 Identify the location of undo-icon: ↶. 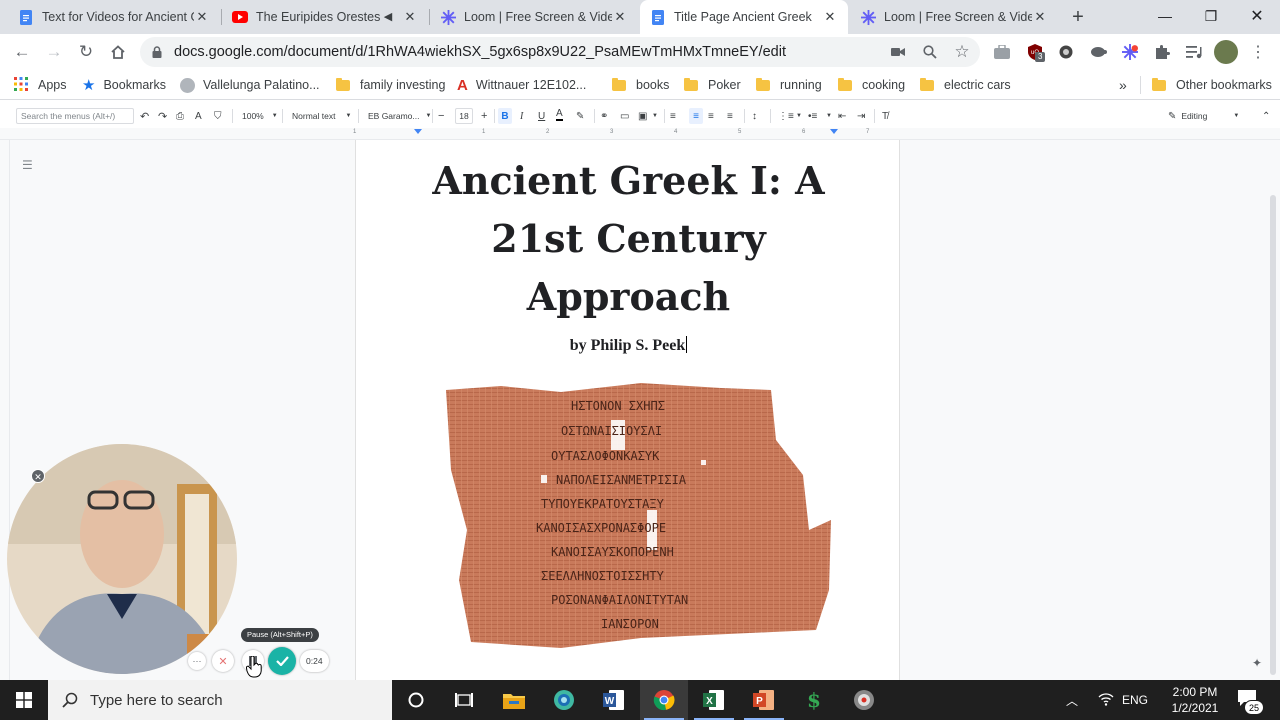
(144, 116).